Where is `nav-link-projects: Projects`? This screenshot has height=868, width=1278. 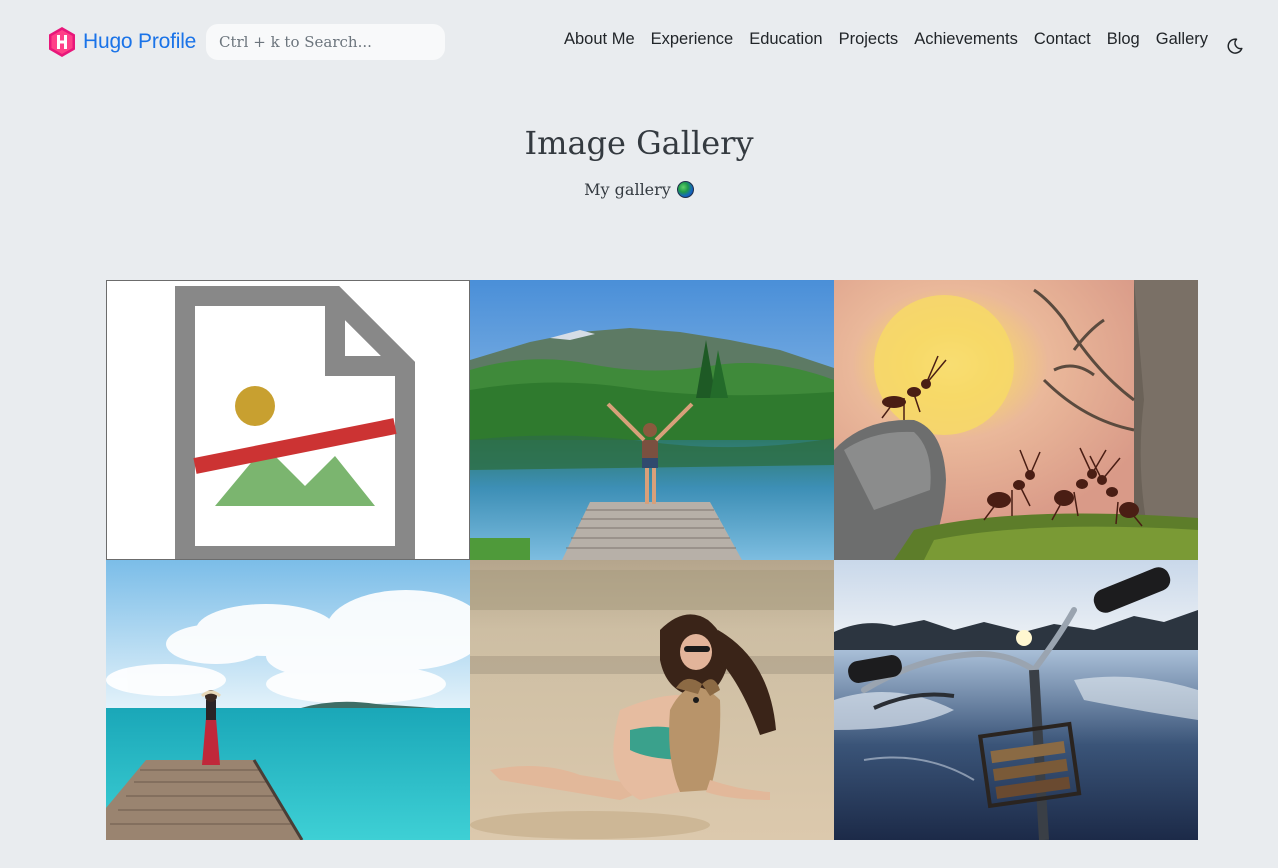 nav-link-projects: Projects is located at coordinates (869, 39).